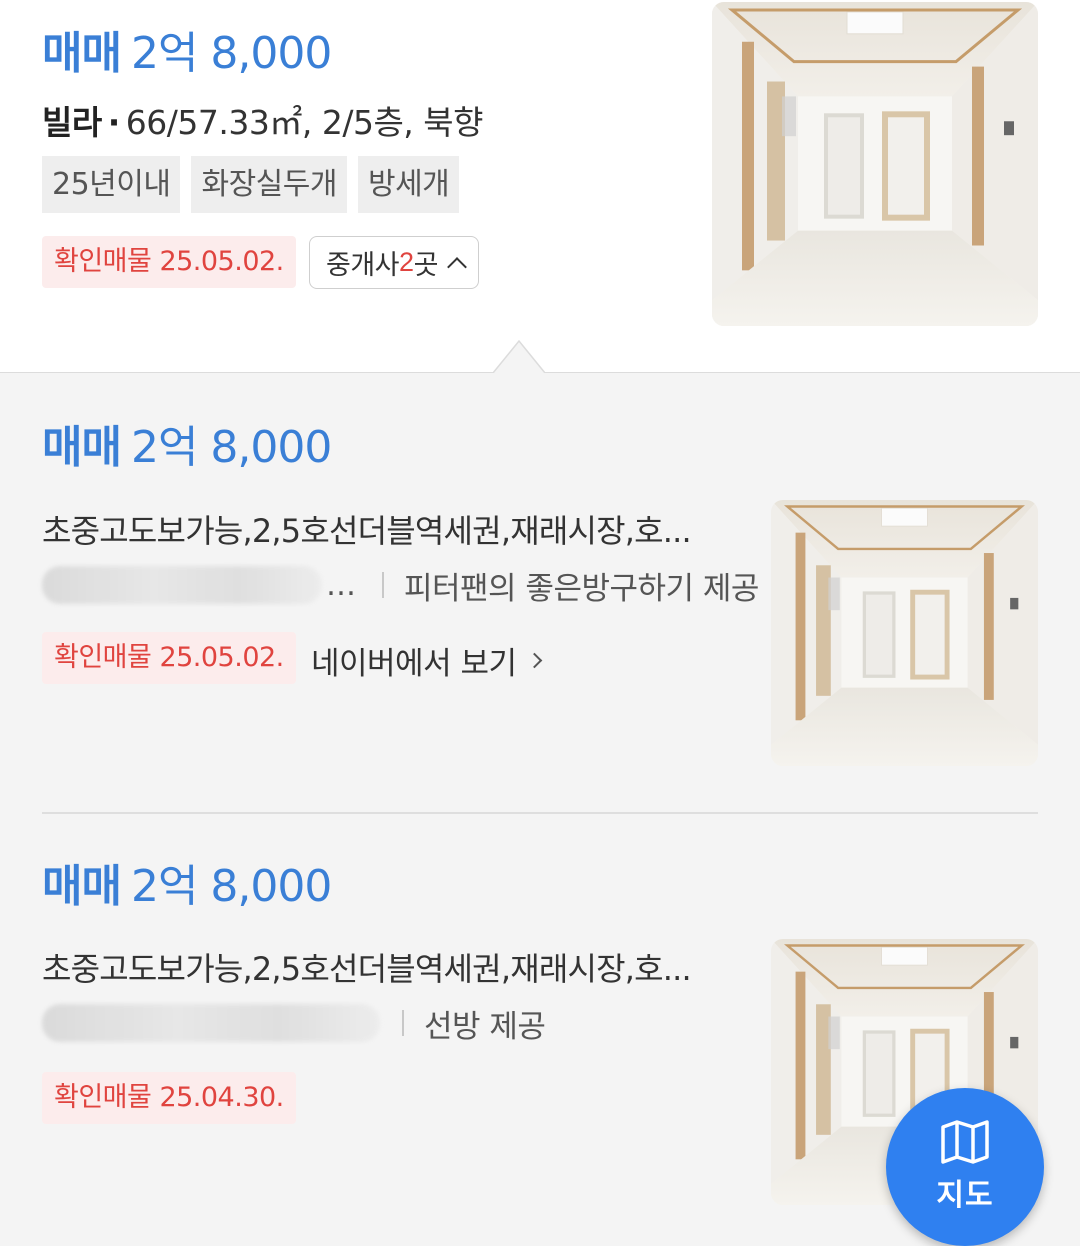 This screenshot has width=1080, height=1246. I want to click on pointer-arrow-icon, so click(519, 356).